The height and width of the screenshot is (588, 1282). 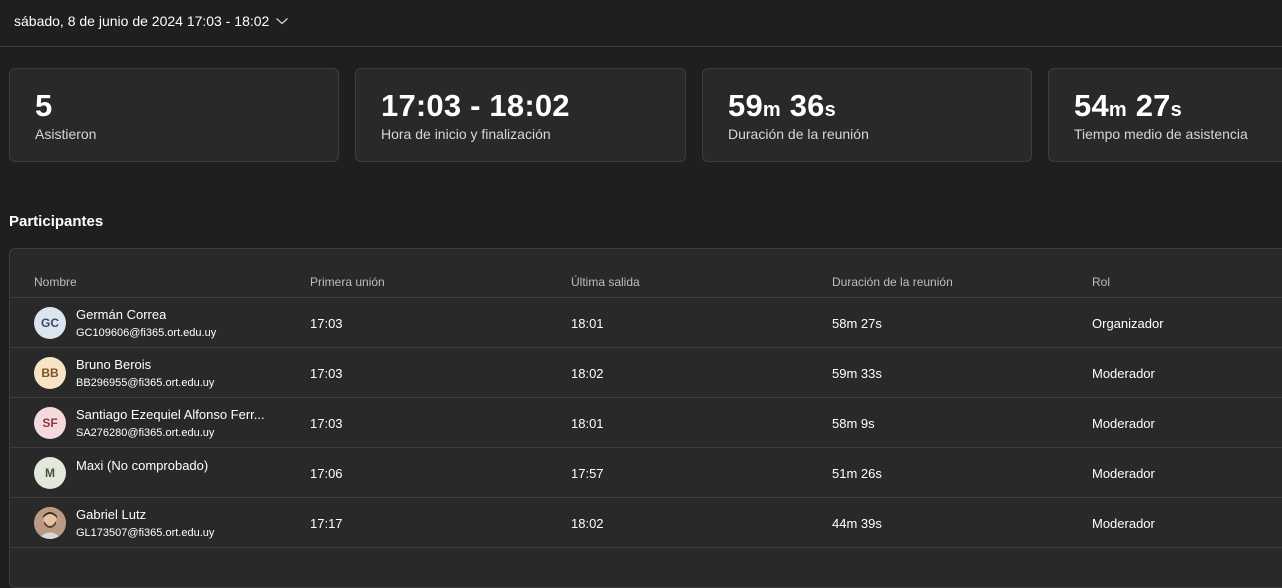 What do you see at coordinates (892, 282) in the screenshot?
I see `column-header-duration: Duración de la reunión` at bounding box center [892, 282].